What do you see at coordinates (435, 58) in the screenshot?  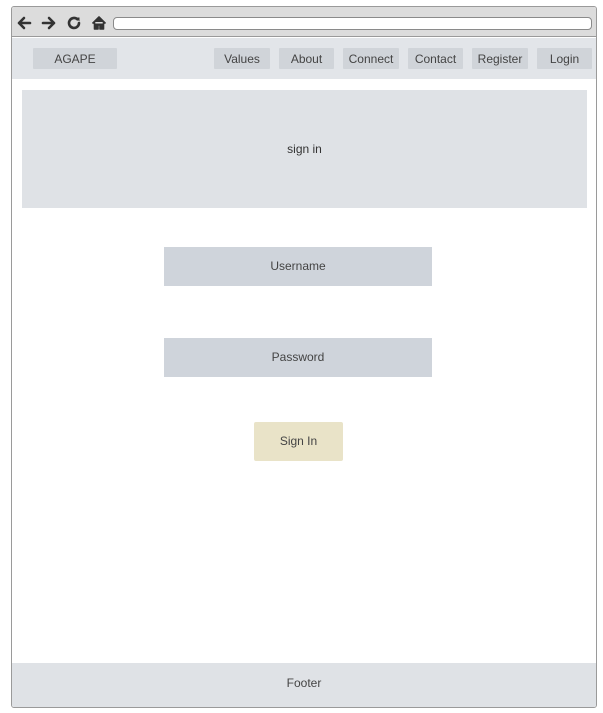 I see `nav-contact: Contact` at bounding box center [435, 58].